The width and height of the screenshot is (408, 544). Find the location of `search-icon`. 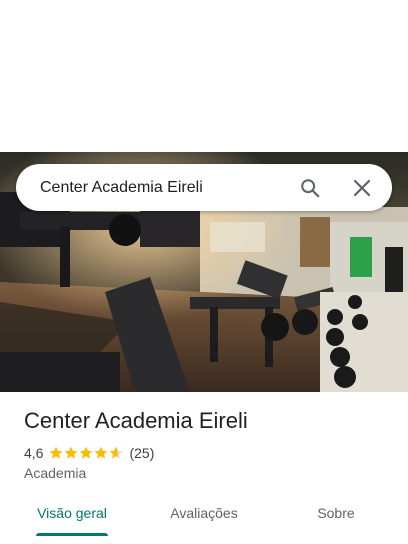

search-icon is located at coordinates (310, 188).